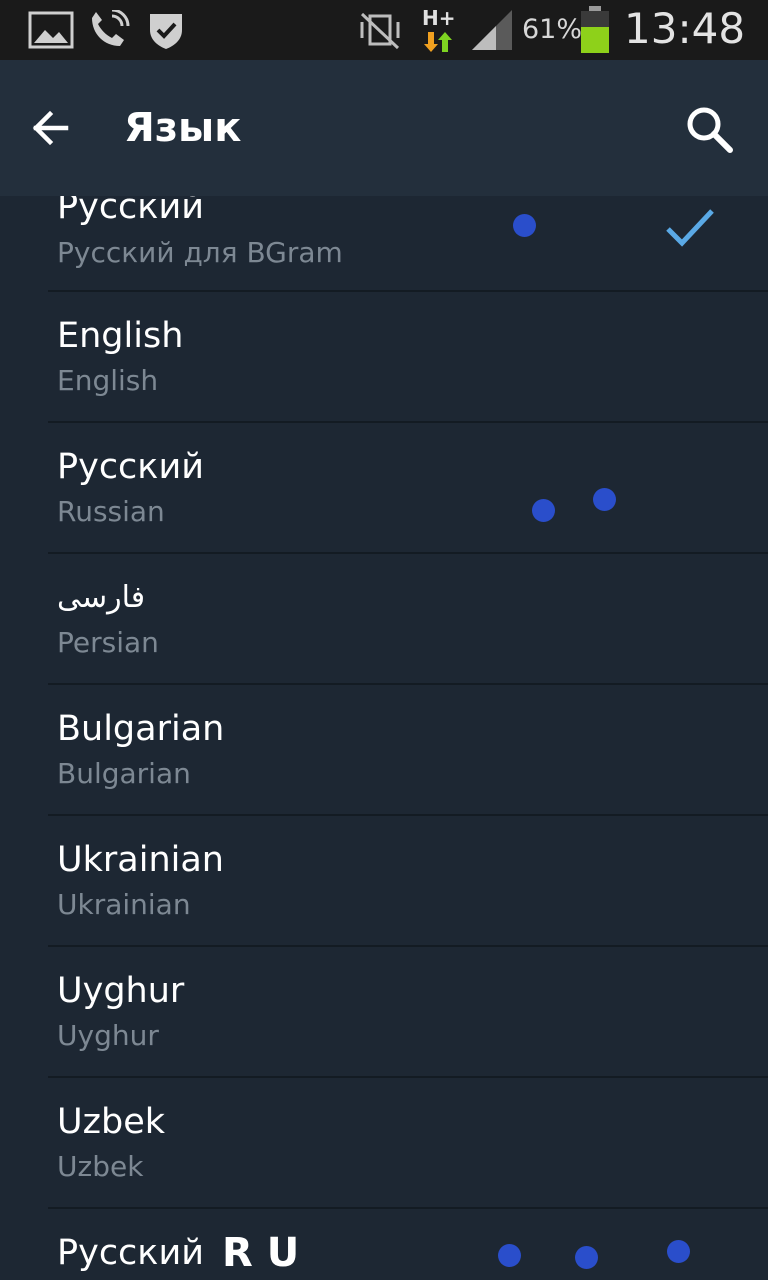  I want to click on language-subtitle: English, so click(108, 380).